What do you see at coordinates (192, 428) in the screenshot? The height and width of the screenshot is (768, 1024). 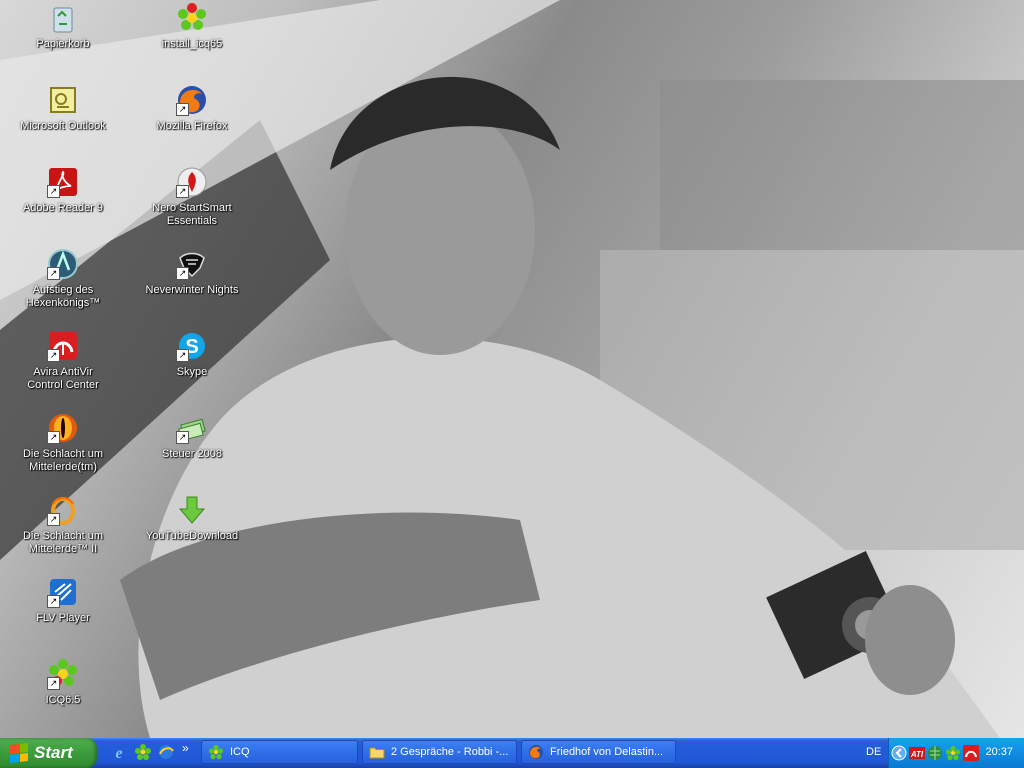 I see `tax-money-icon: ↗` at bounding box center [192, 428].